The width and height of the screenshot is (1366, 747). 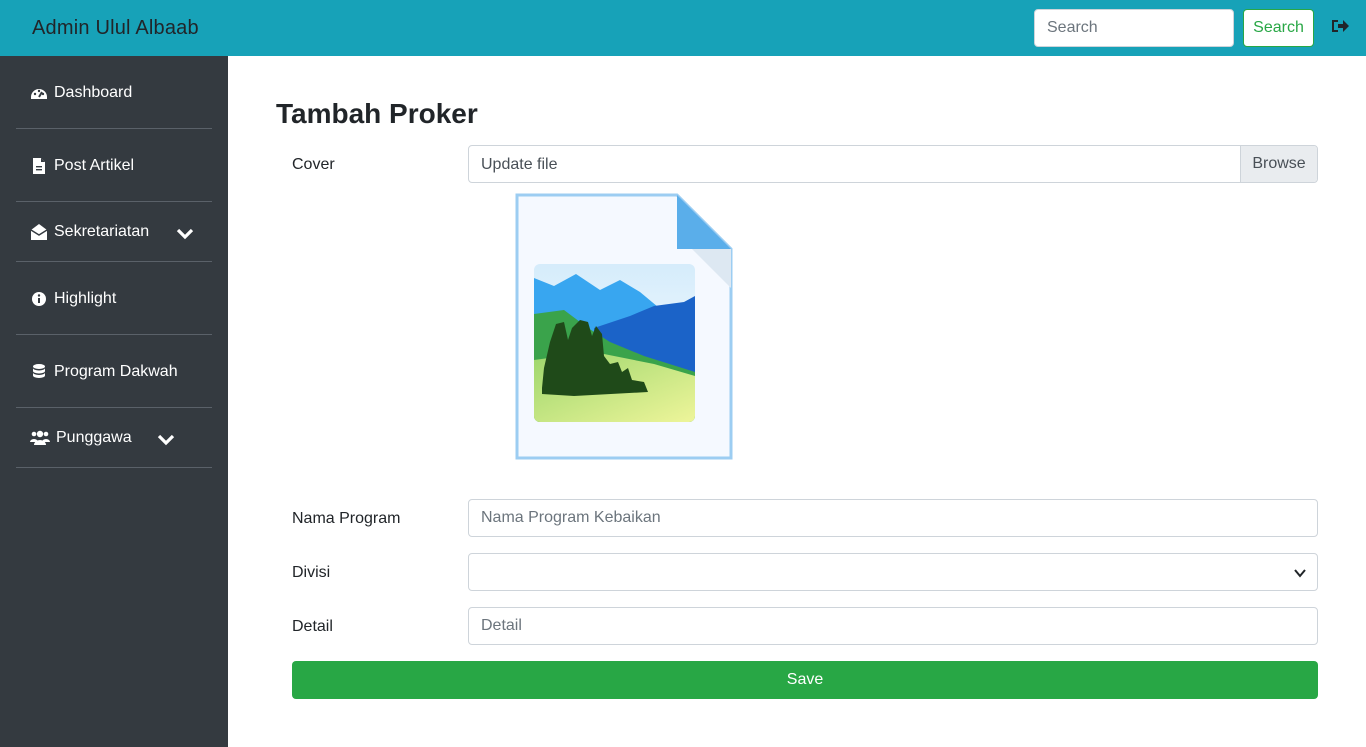 What do you see at coordinates (313, 164) in the screenshot?
I see `cover-label: Cover` at bounding box center [313, 164].